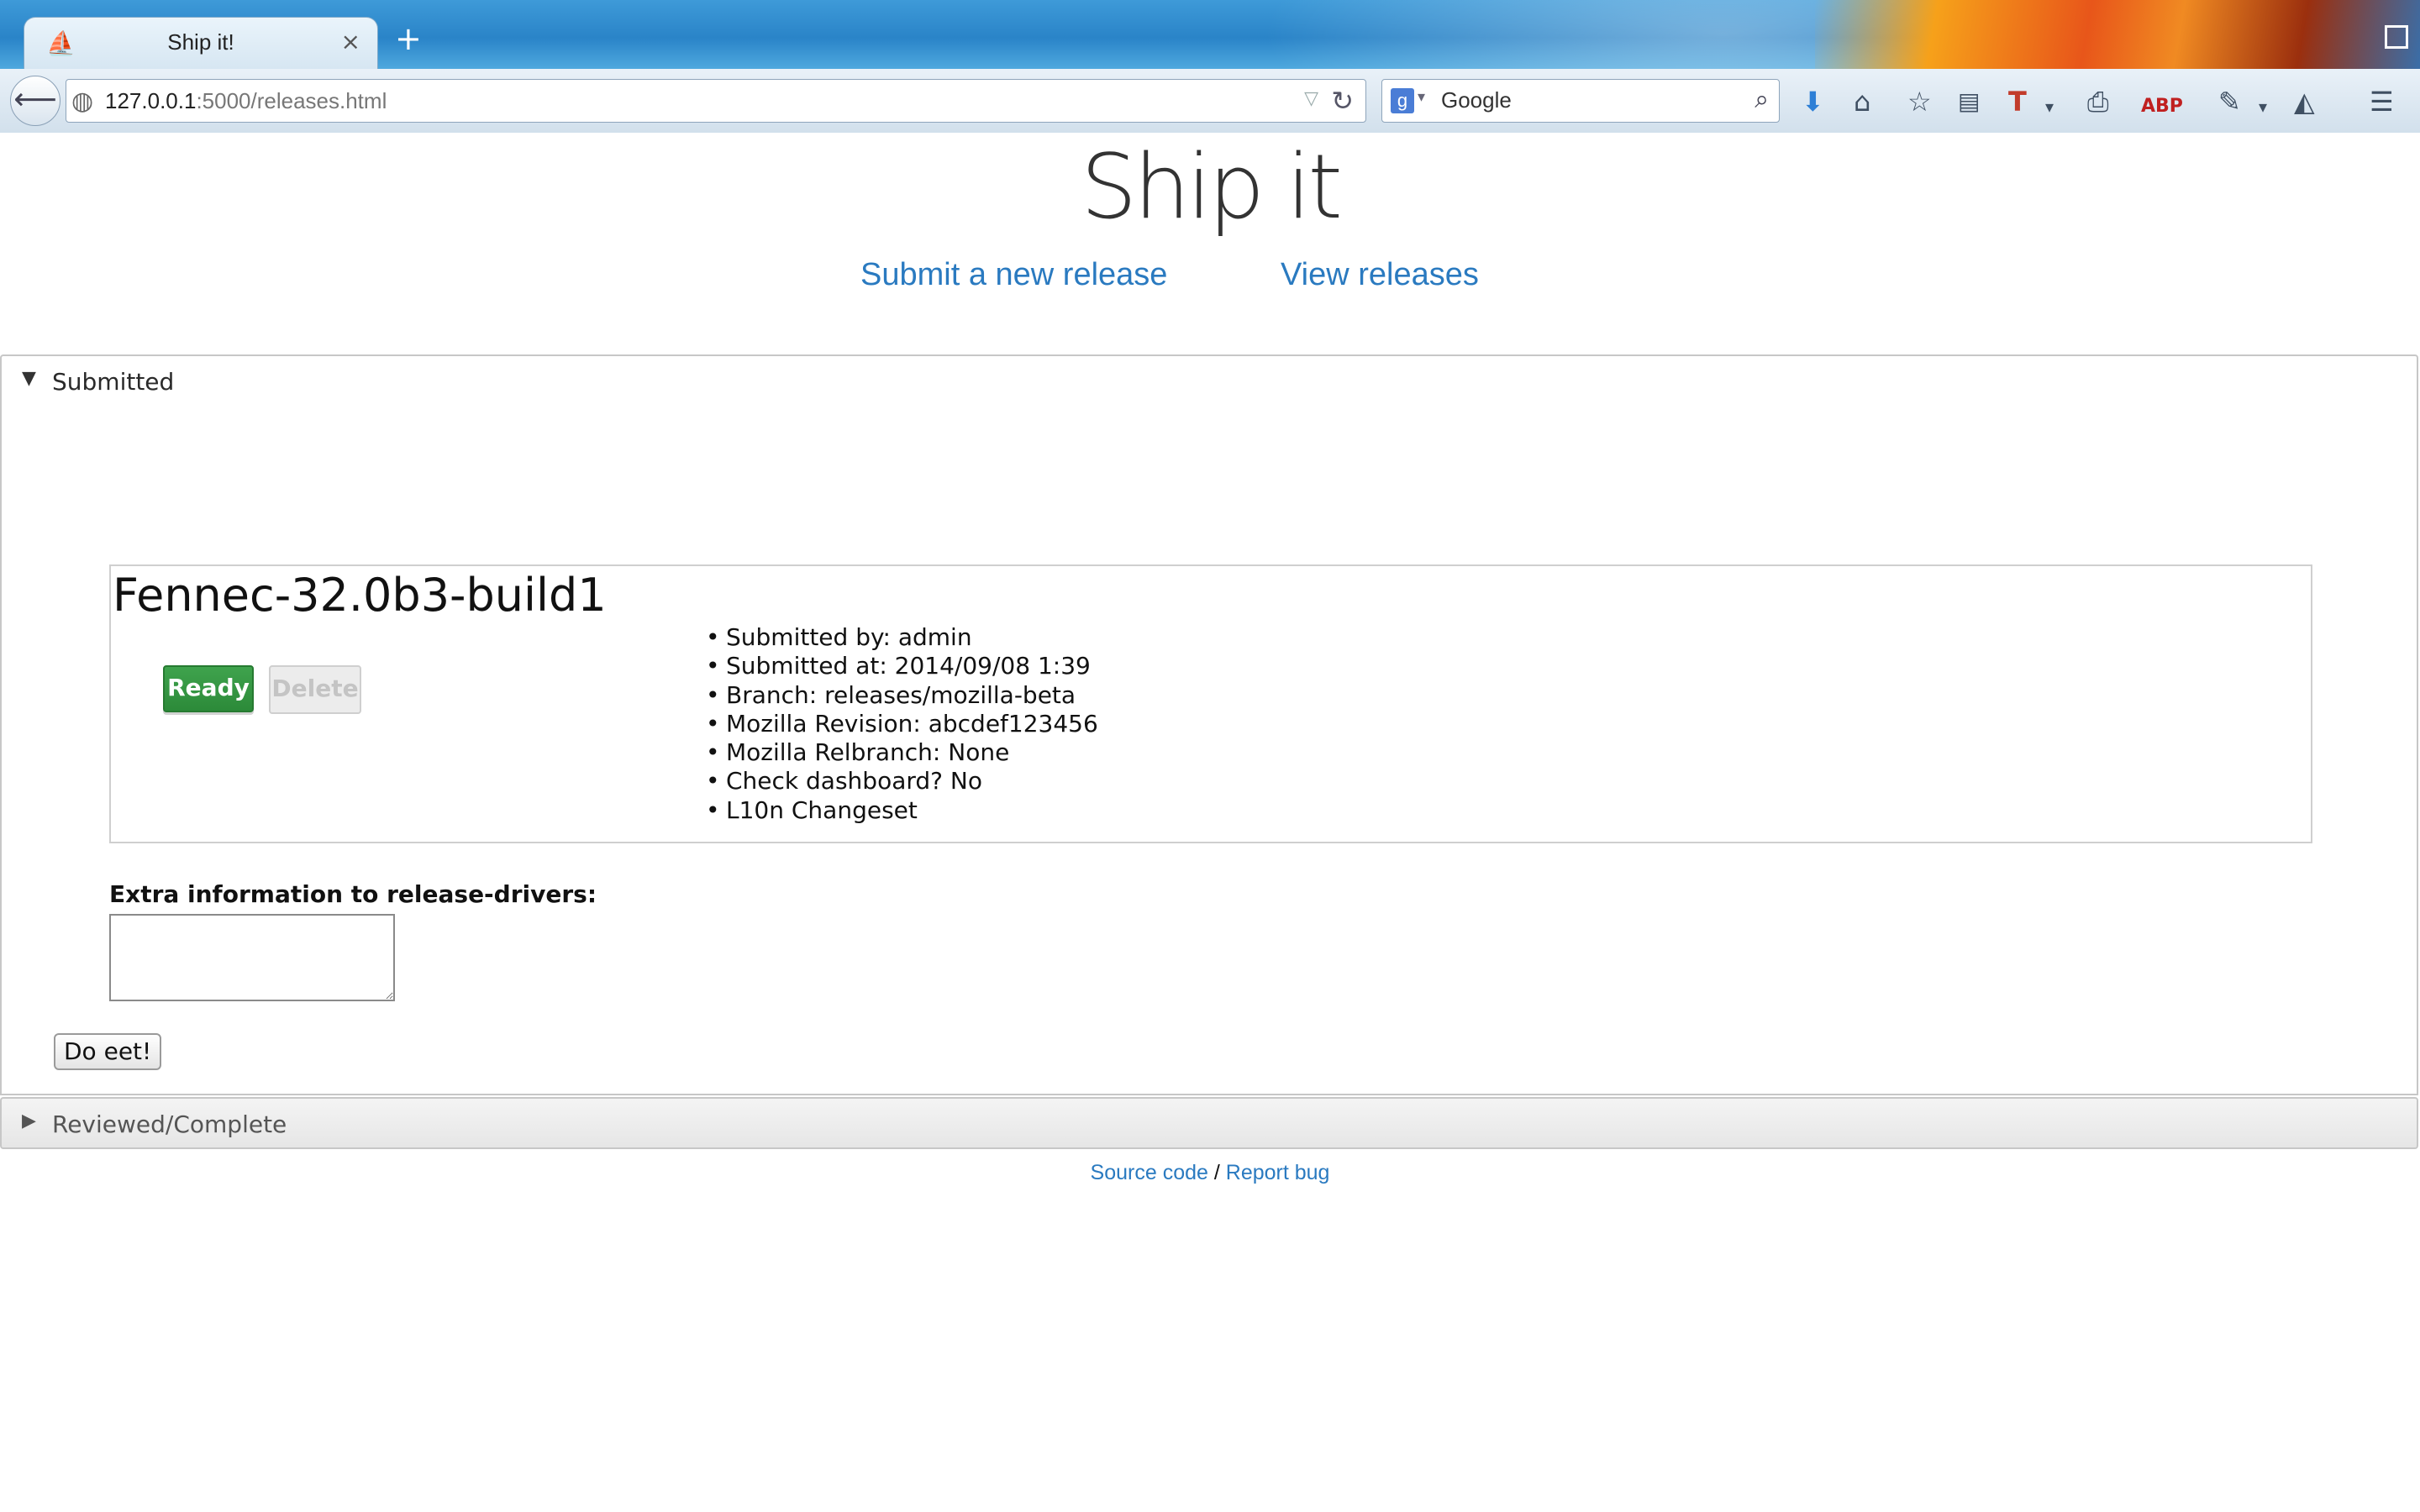  Describe the element at coordinates (902, 811) in the screenshot. I see `detail-l10n-changeset: L10n Changeset` at that location.